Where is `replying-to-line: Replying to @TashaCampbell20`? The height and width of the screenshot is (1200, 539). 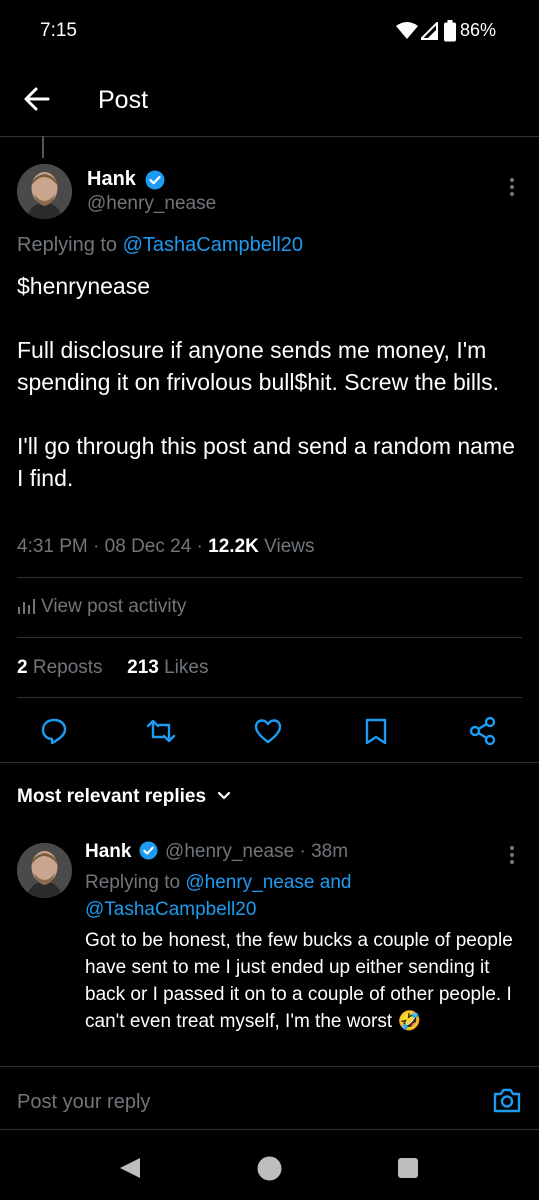
replying-to-line: Replying to @TashaCampbell20 is located at coordinates (160, 245).